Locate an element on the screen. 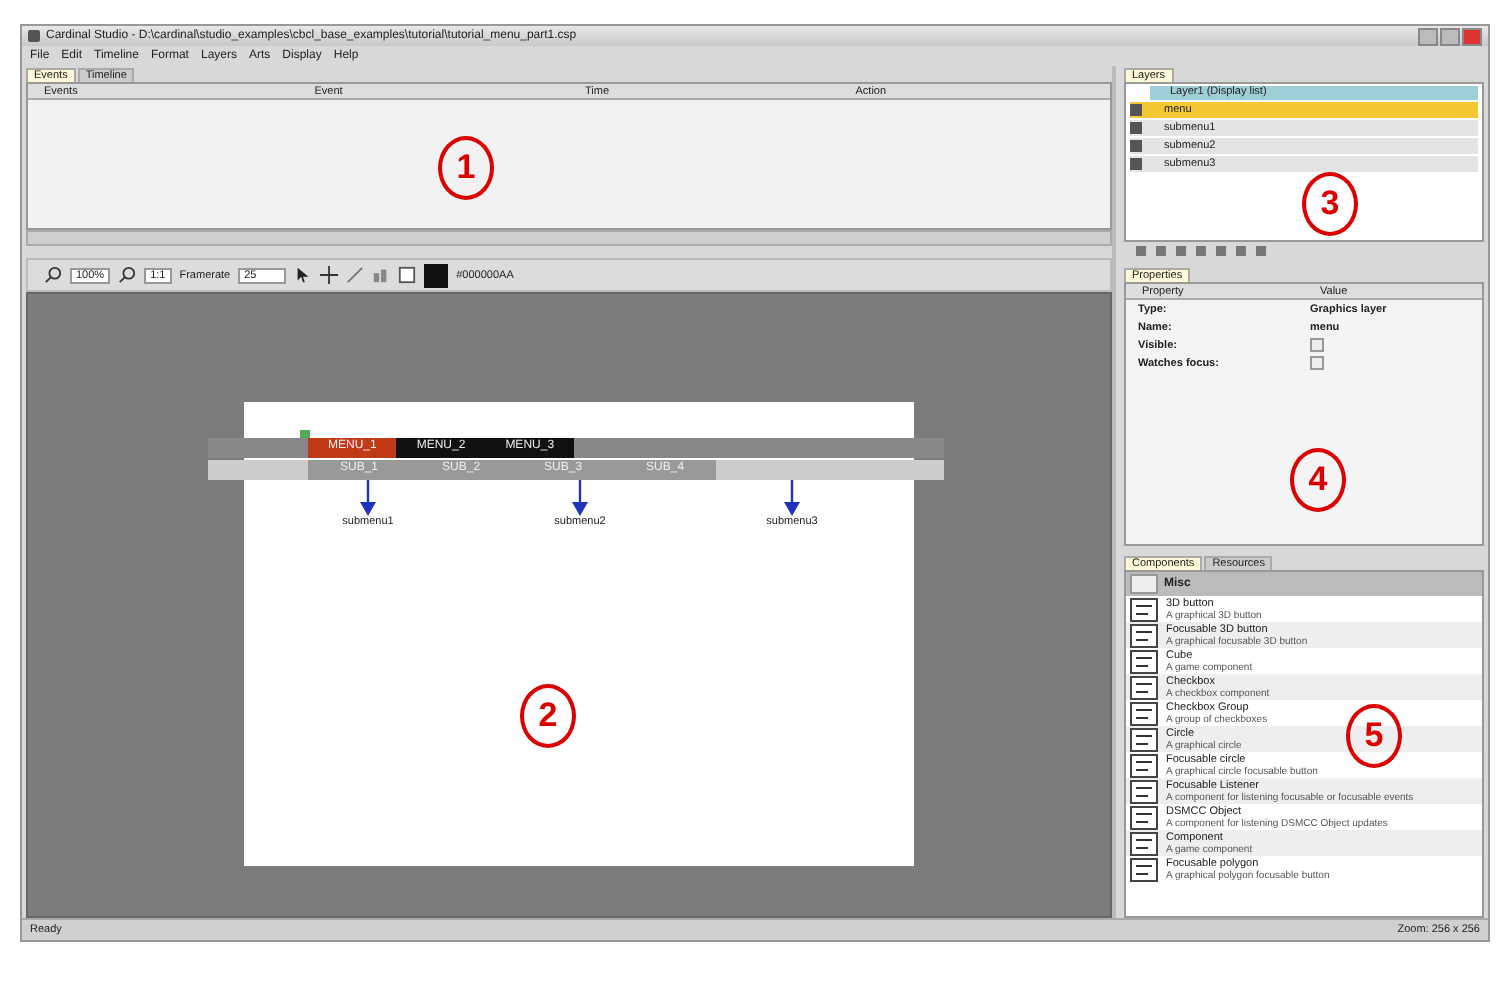  maximize-button is located at coordinates (1450, 36).